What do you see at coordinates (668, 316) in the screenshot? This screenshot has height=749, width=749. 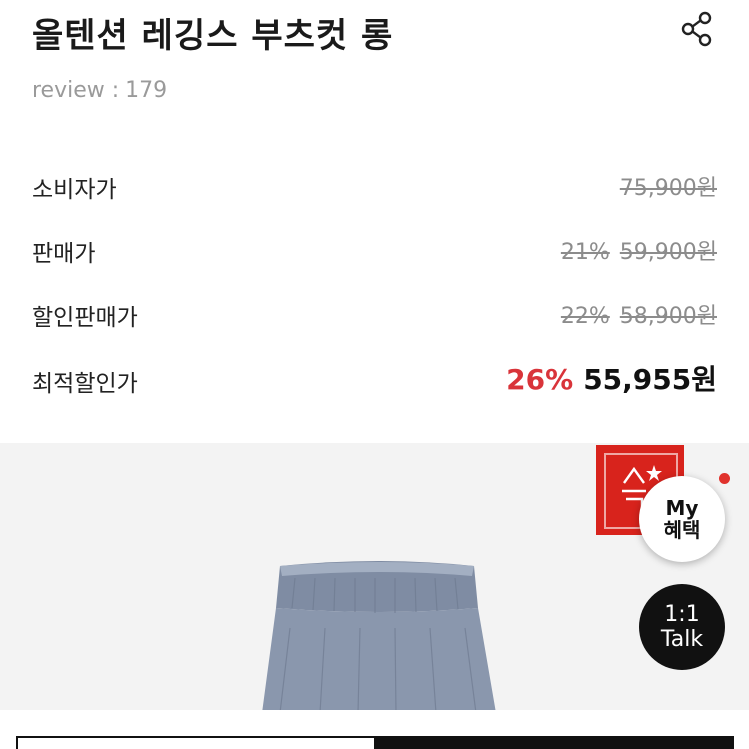 I see `price-value: 58,900원` at bounding box center [668, 316].